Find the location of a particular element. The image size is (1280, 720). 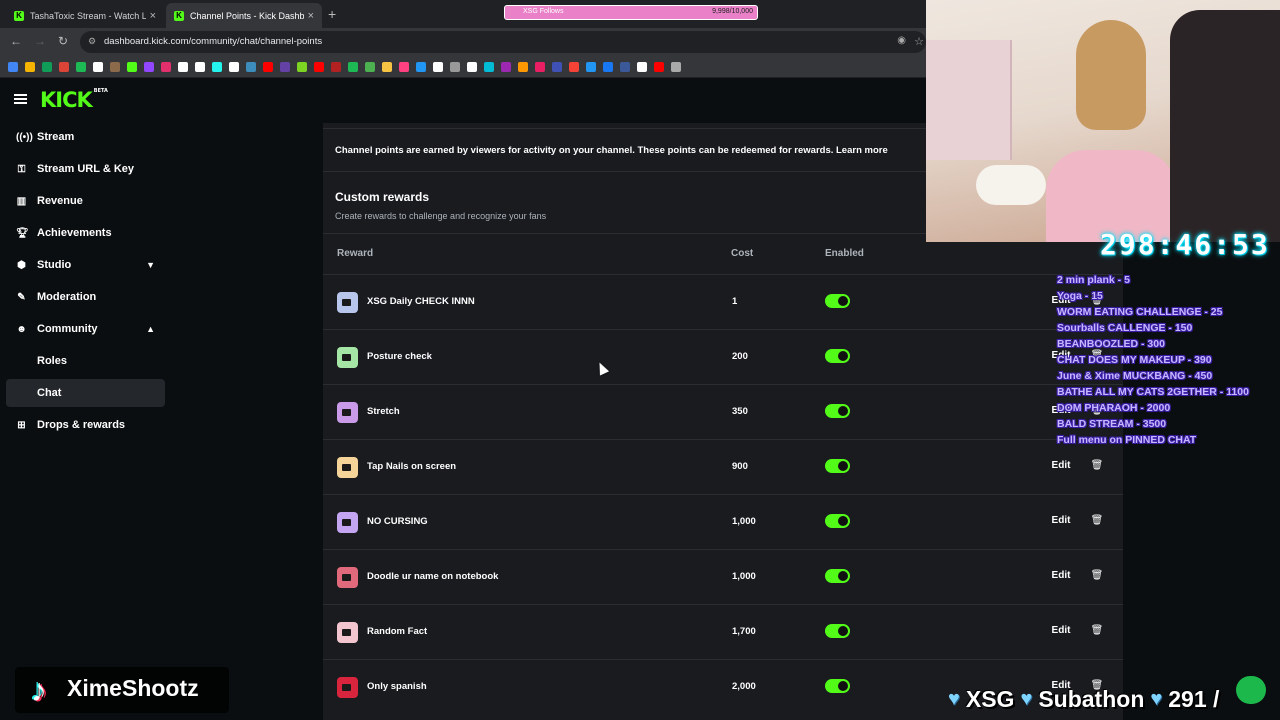

bookmark-star-icon: ☆ is located at coordinates (919, 41).